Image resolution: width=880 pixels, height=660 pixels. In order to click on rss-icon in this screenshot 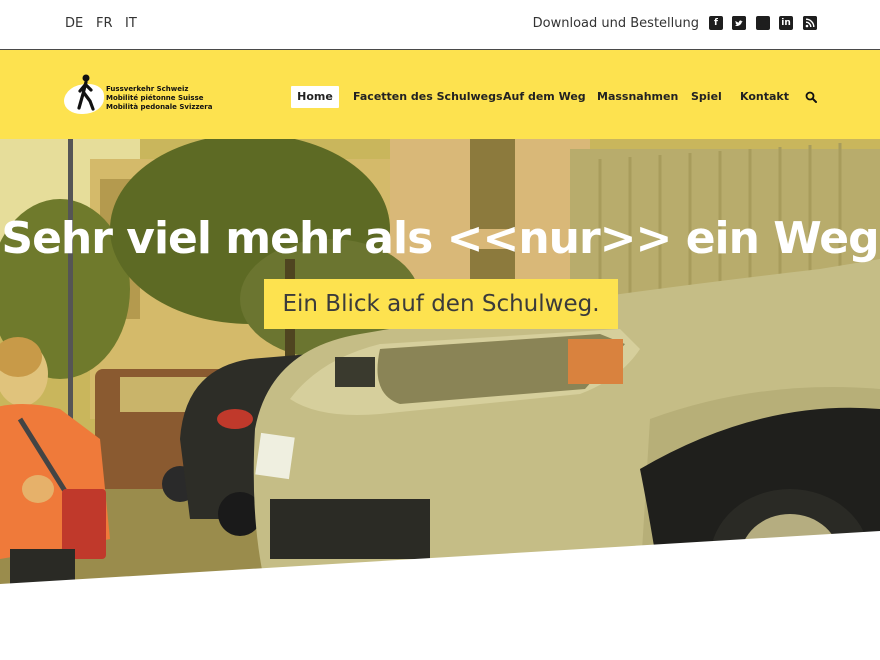, I will do `click(810, 23)`.